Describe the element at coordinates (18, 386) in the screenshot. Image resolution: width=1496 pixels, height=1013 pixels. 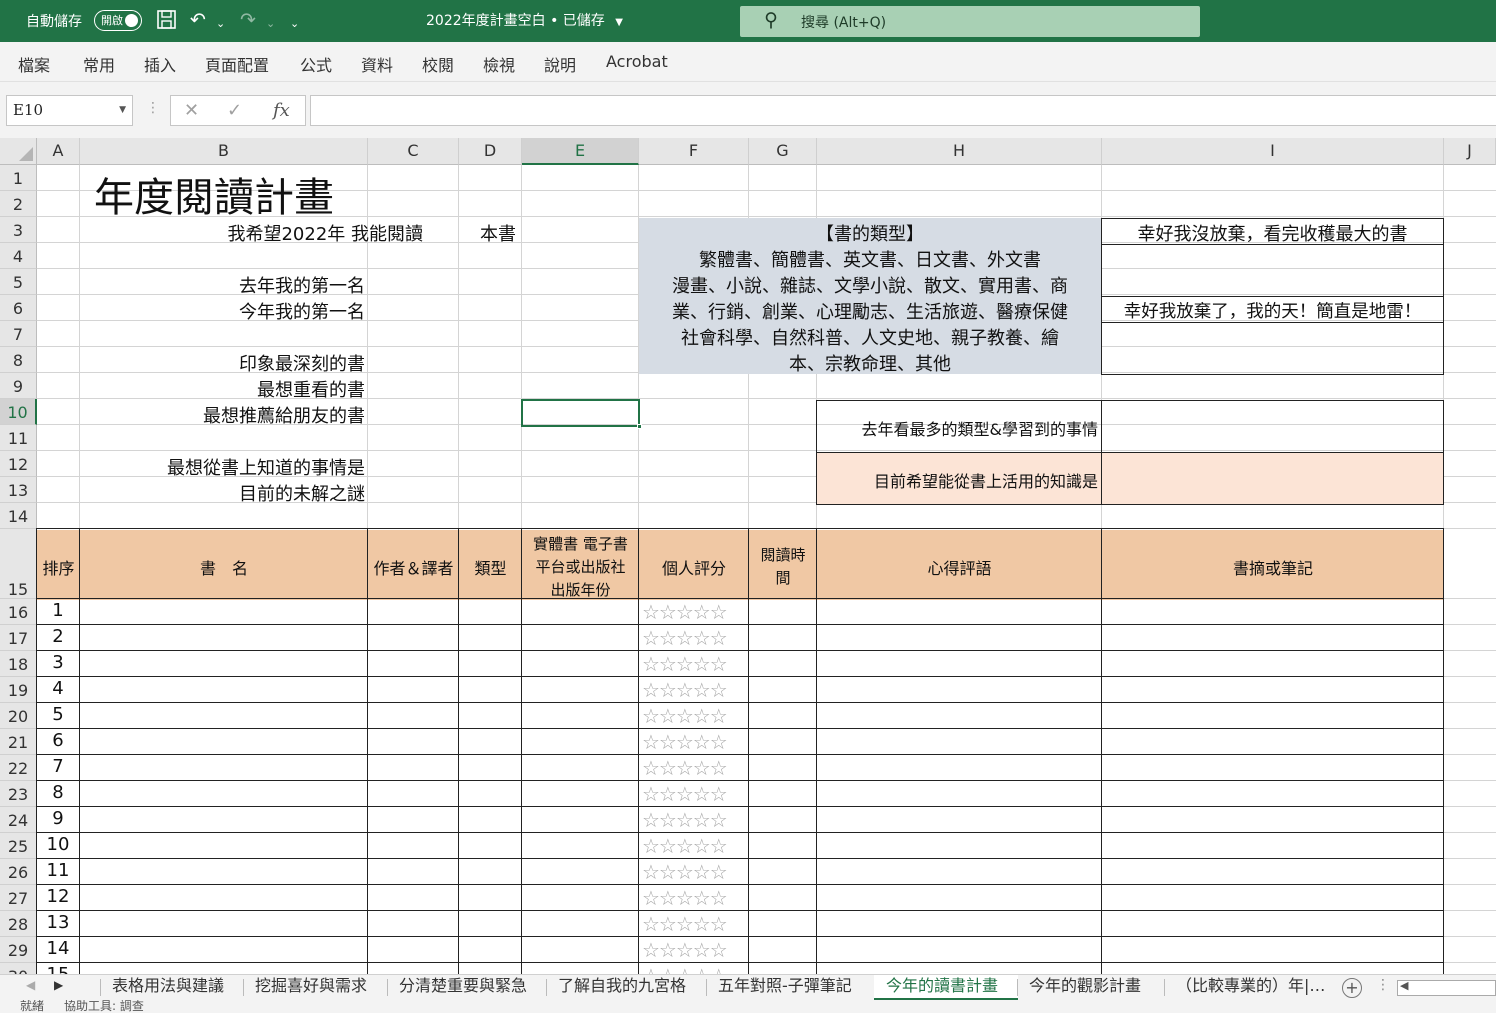
I see `row-header: 9` at that location.